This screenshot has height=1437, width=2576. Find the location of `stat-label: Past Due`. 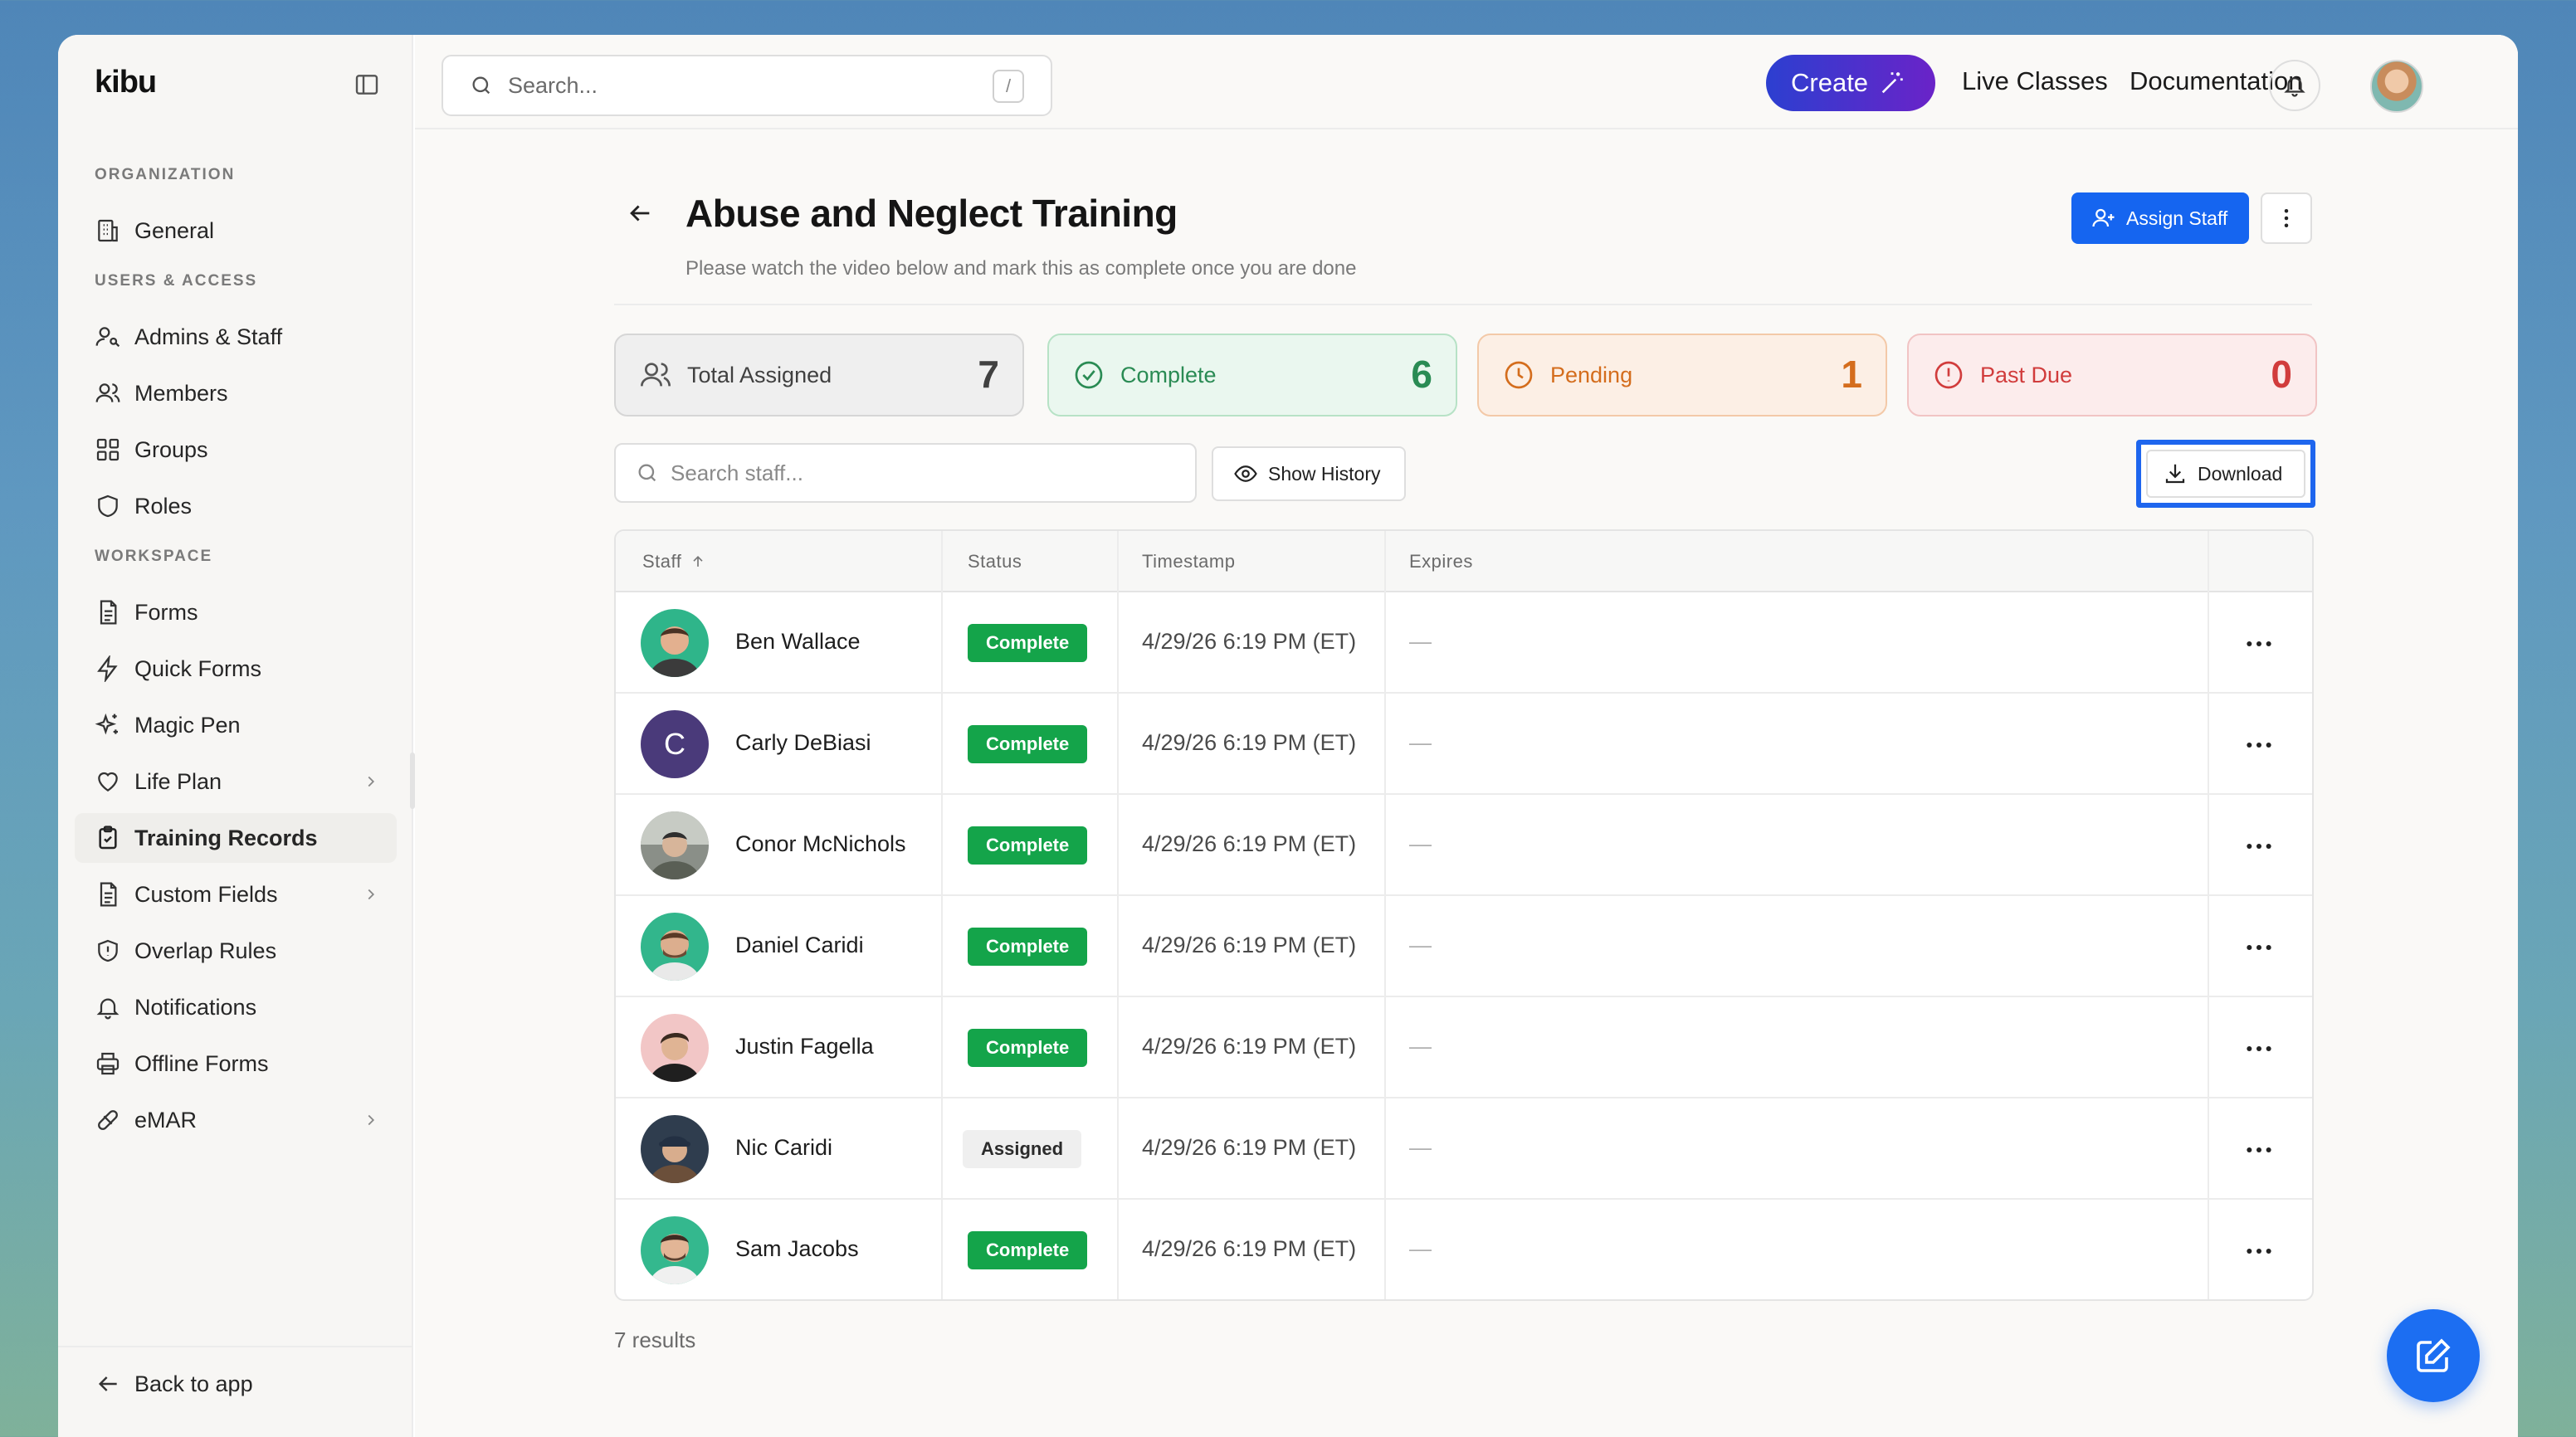

stat-label: Past Due is located at coordinates (2027, 374).